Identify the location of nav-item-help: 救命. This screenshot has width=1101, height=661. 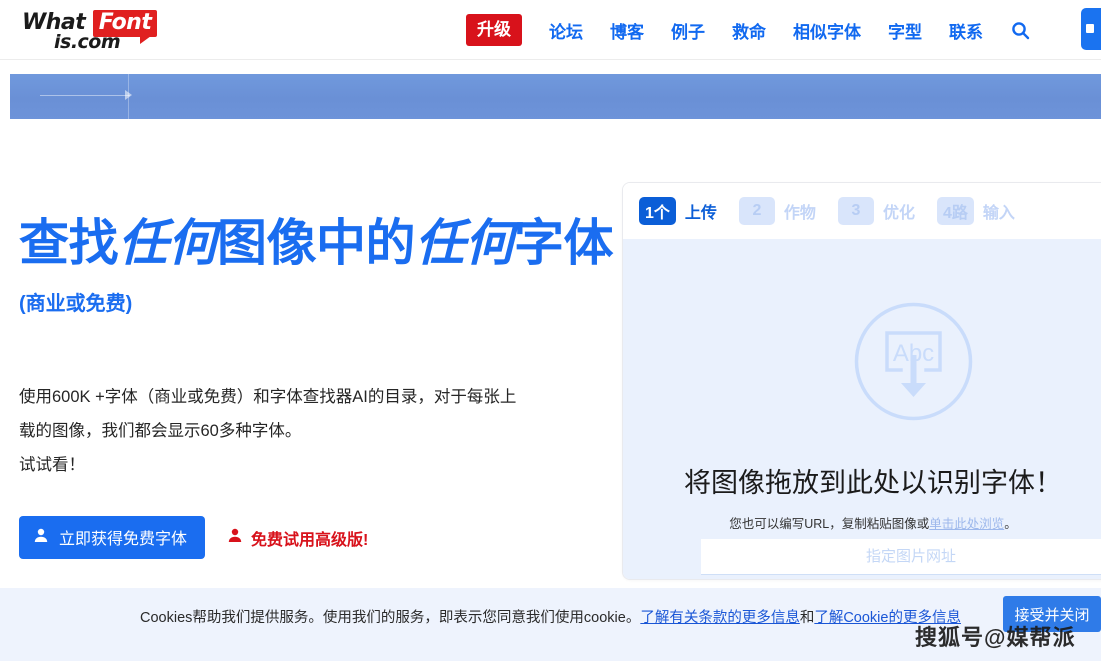
(749, 30).